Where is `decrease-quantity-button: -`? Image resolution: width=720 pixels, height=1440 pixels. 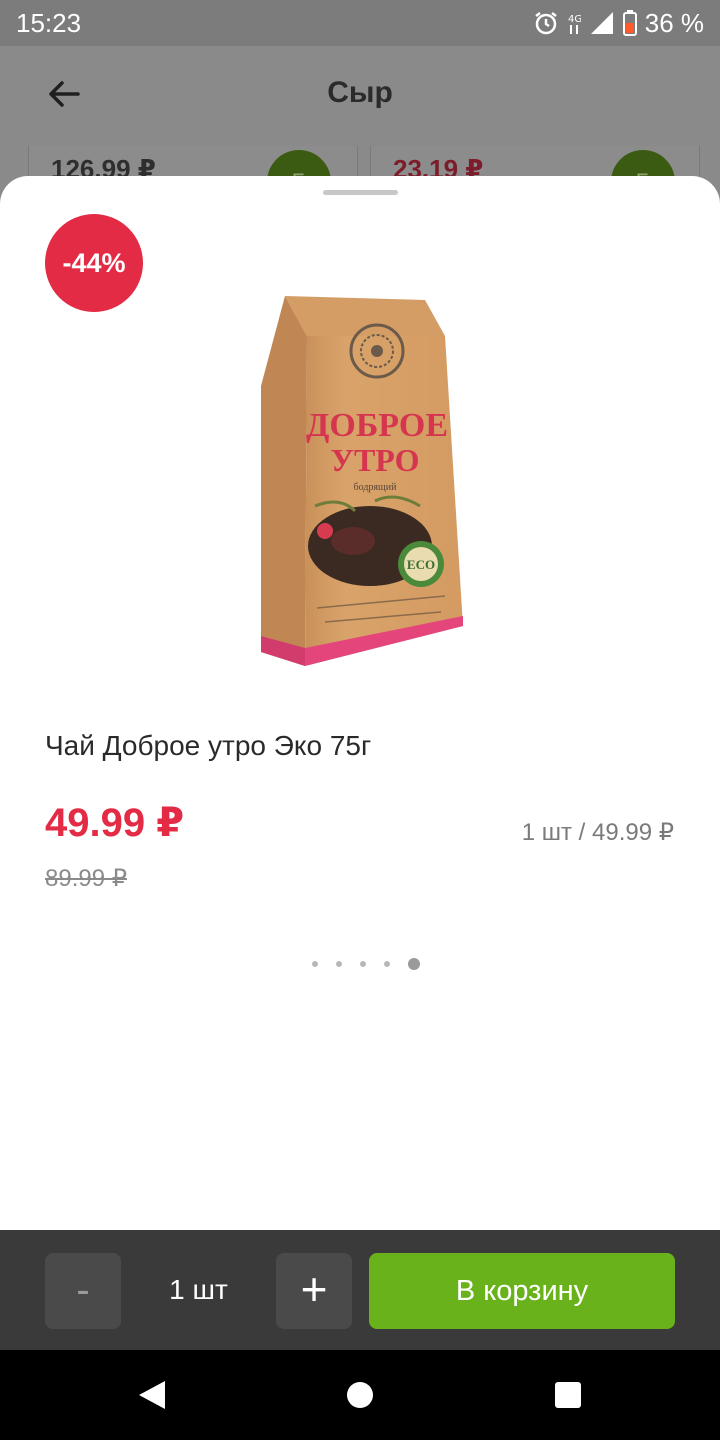 decrease-quantity-button: - is located at coordinates (83, 1291).